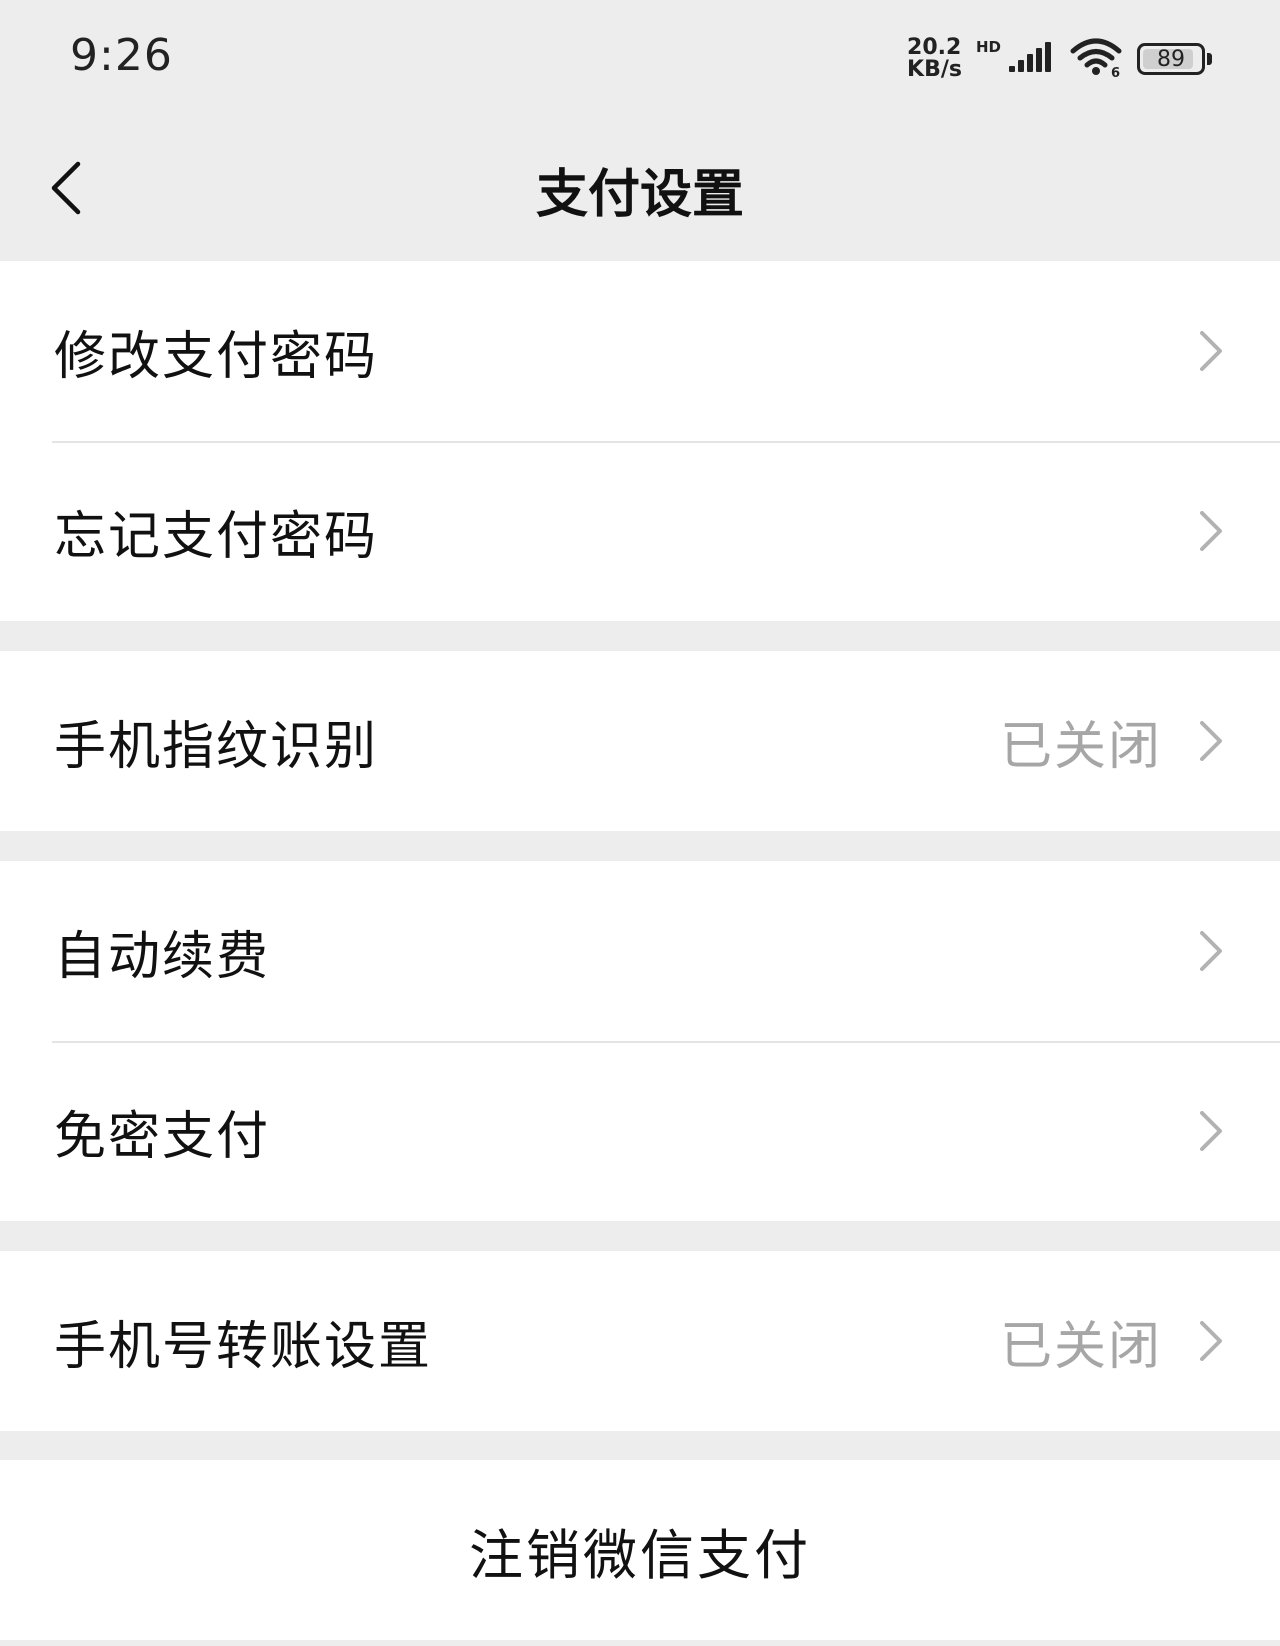 The width and height of the screenshot is (1280, 1646). Describe the element at coordinates (216, 536) in the screenshot. I see `list-item-label: 忘记支付密码` at that location.